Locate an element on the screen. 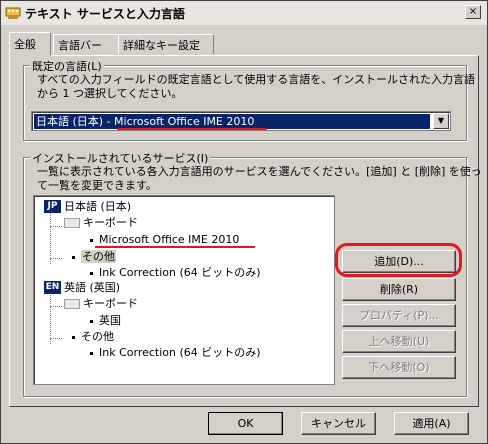 The image size is (488, 444). annotation-circle-add is located at coordinates (398, 260).